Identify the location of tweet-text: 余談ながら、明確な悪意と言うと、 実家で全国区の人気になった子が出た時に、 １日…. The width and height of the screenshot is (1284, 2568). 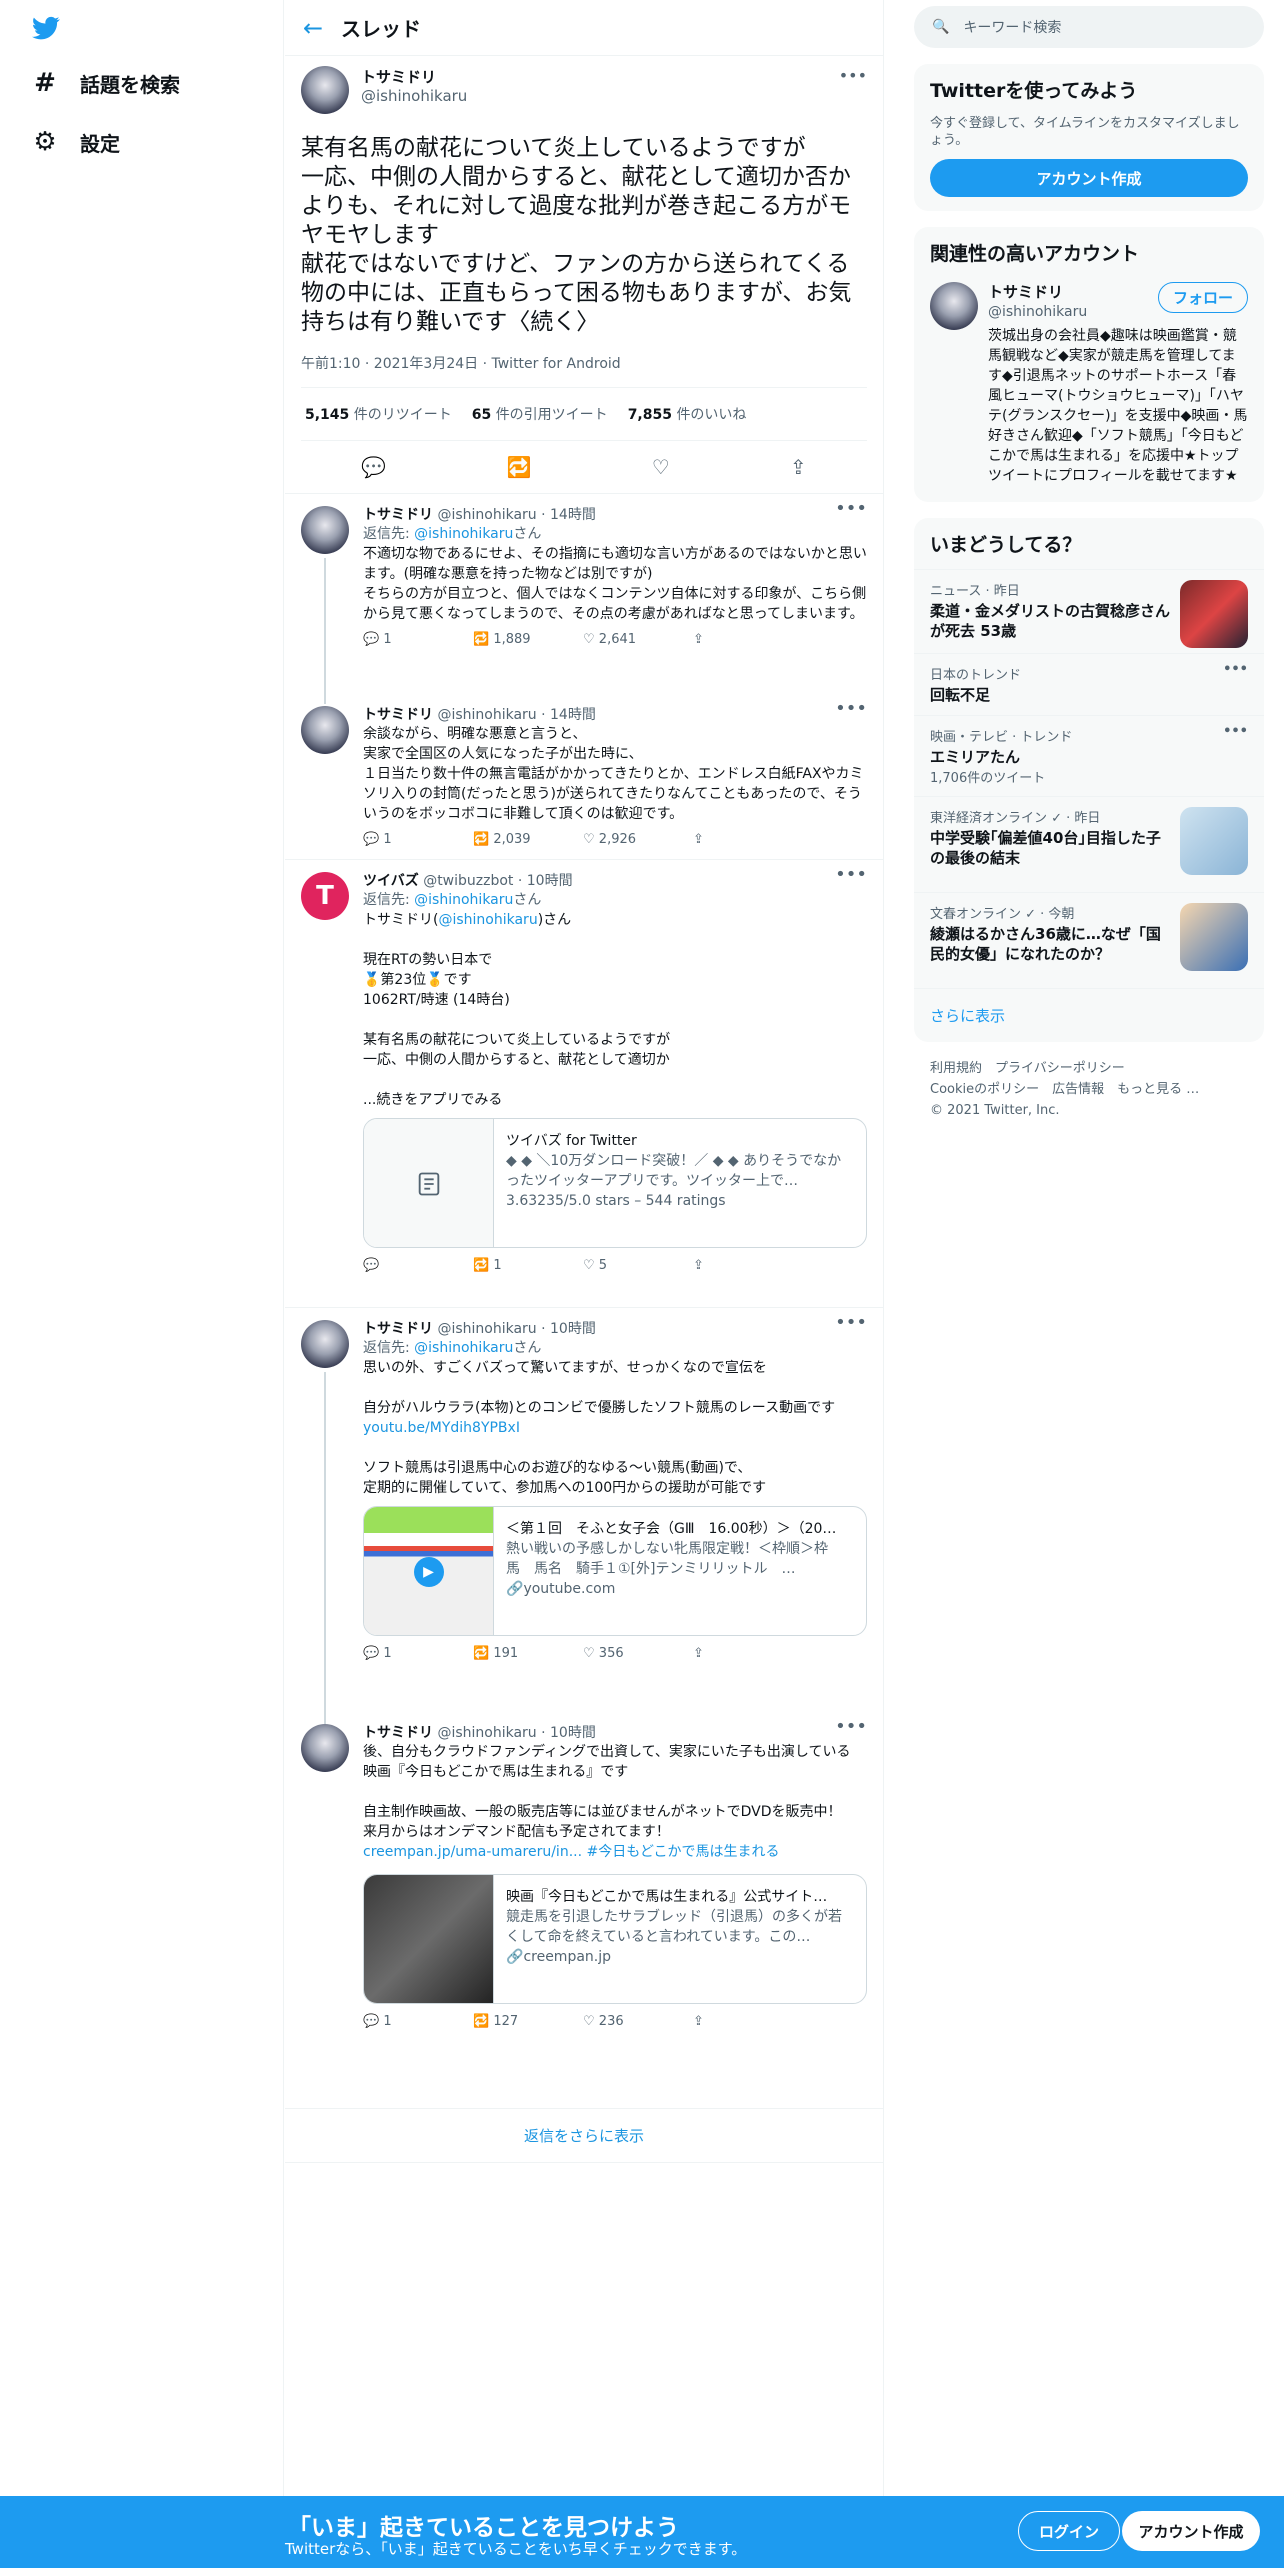
(613, 774).